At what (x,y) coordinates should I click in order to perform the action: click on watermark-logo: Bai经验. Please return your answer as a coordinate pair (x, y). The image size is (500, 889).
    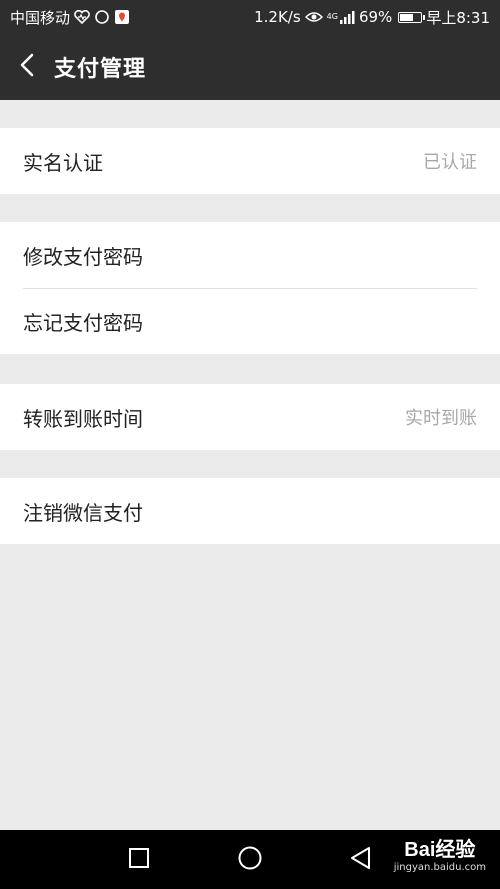
    Looking at the image, I should click on (440, 850).